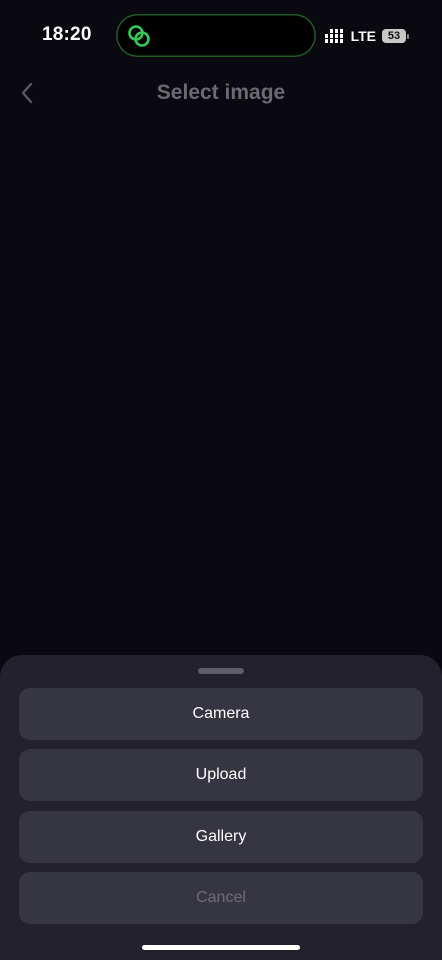 The width and height of the screenshot is (442, 960). I want to click on battery-cap, so click(408, 36).